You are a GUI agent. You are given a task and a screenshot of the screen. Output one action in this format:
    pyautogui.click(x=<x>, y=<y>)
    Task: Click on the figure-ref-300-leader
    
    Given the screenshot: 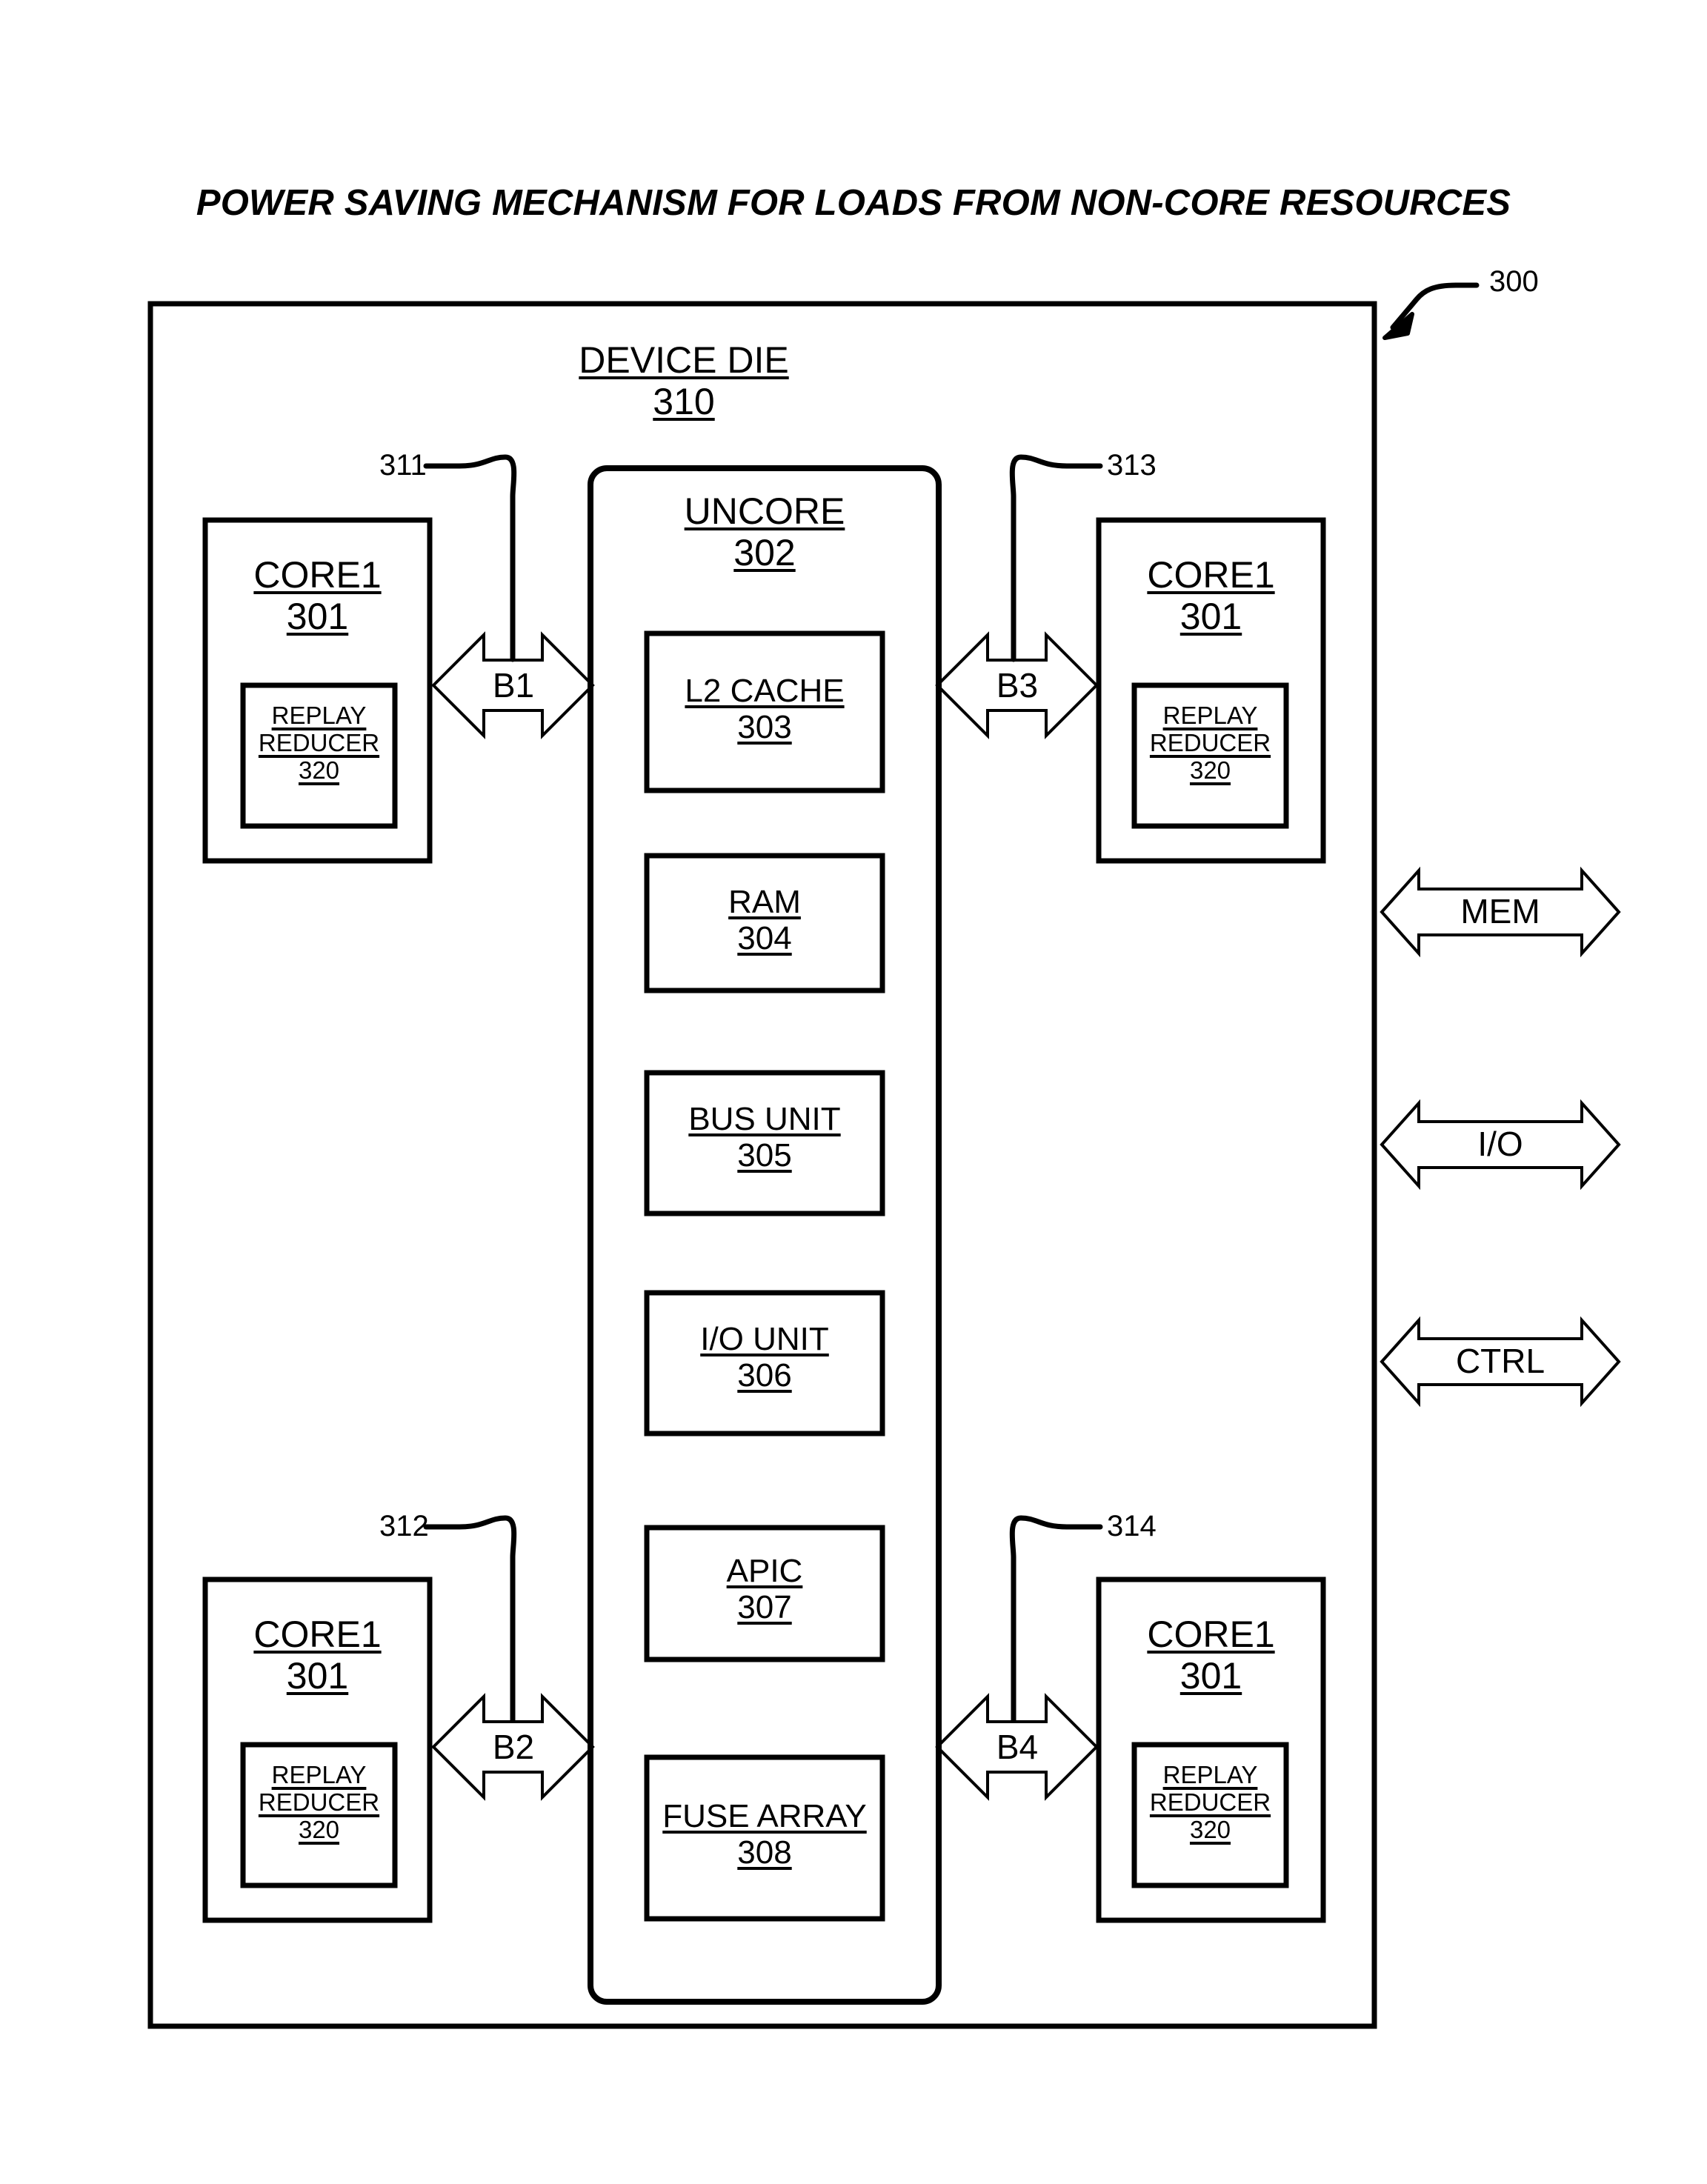 What is the action you would take?
    pyautogui.click(x=1431, y=311)
    